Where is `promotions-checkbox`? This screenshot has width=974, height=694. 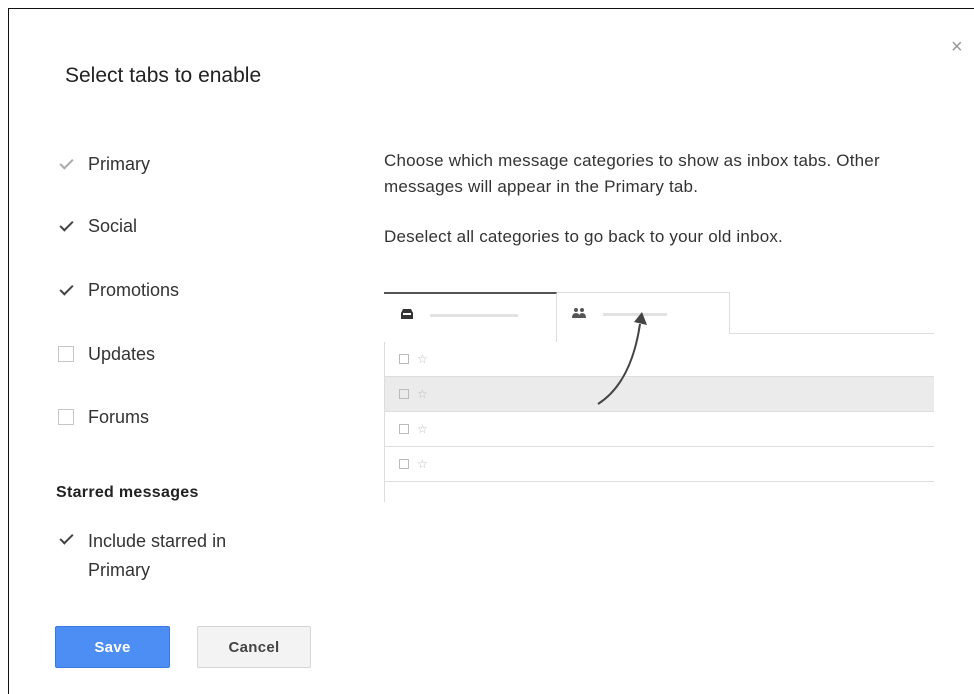
promotions-checkbox is located at coordinates (66, 290).